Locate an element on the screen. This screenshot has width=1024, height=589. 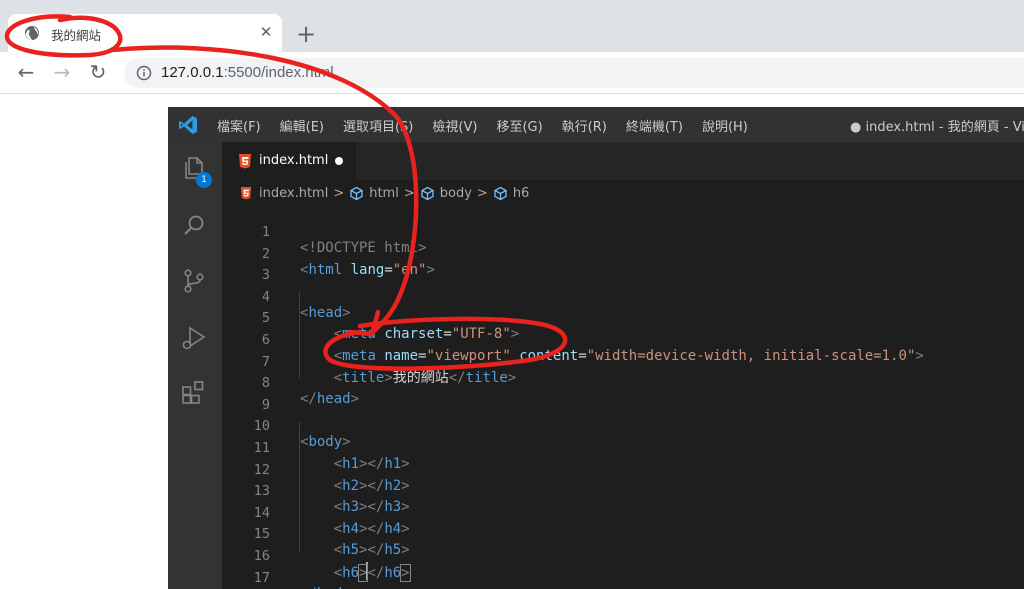
browser-toolbar: ← → ↻ 127.0.0.1:5500/index.html is located at coordinates (512, 73).